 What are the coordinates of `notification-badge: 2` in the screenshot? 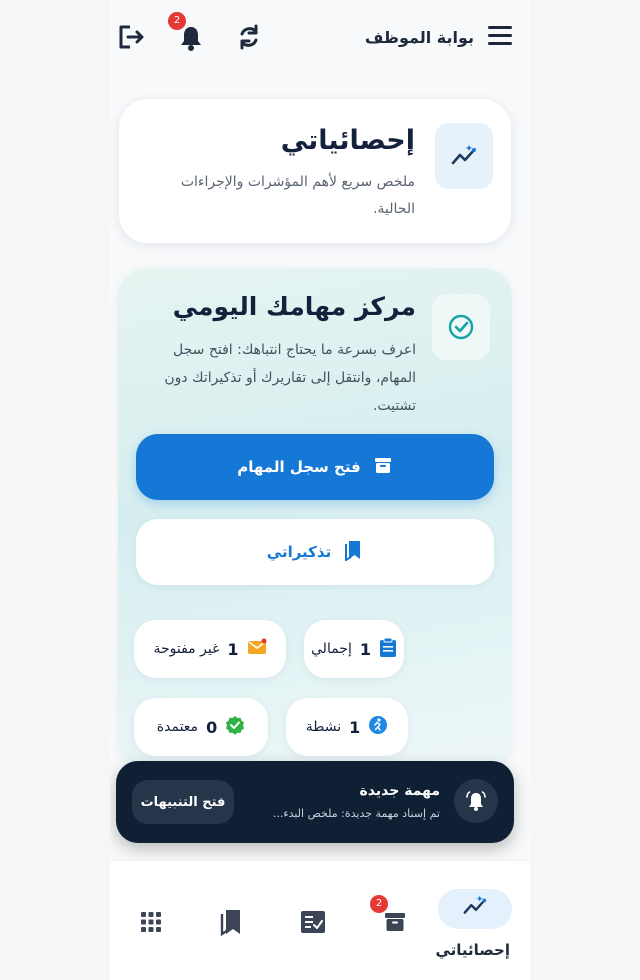 It's located at (177, 21).